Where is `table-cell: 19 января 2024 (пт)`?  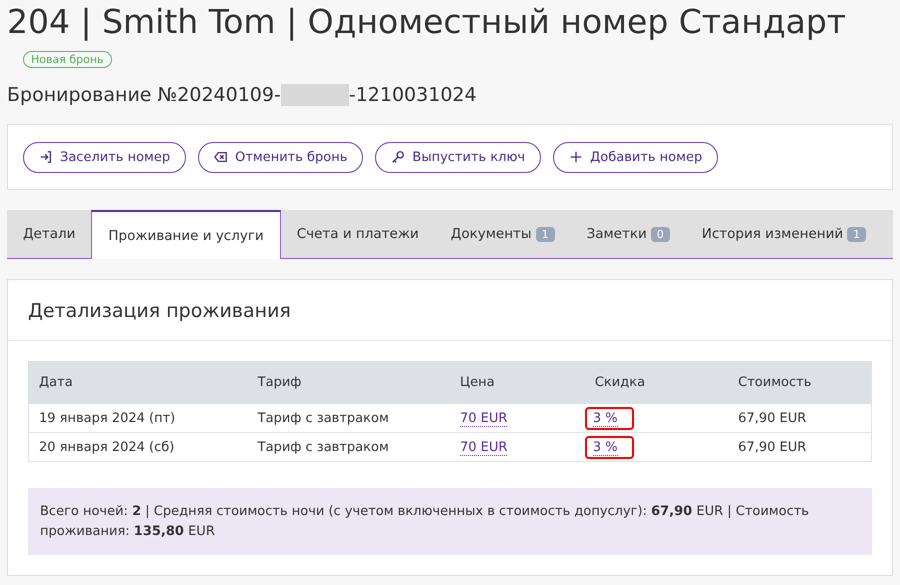
table-cell: 19 января 2024 (пт) is located at coordinates (138, 418).